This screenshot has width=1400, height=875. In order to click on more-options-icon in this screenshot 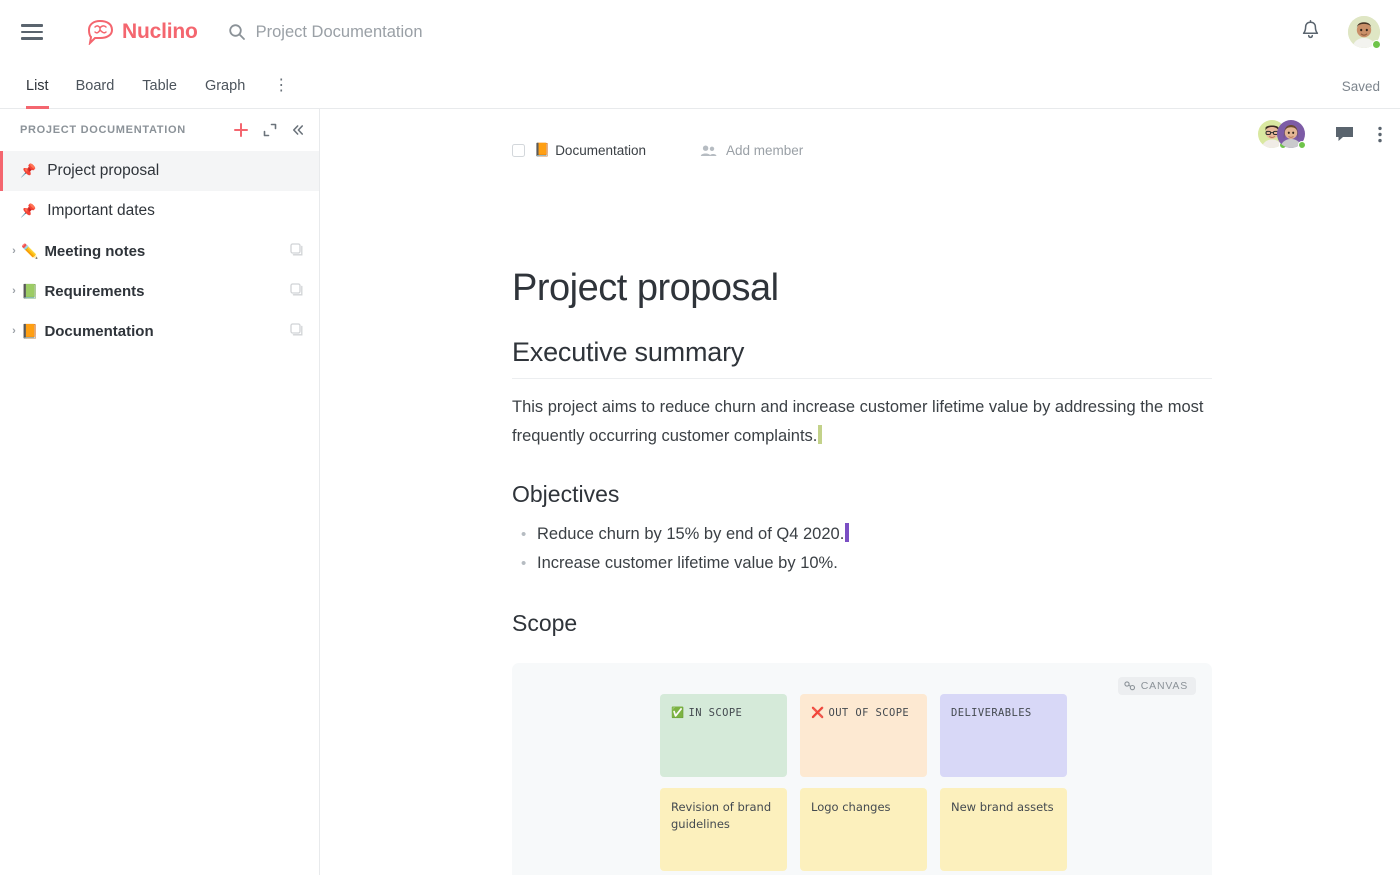, I will do `click(1380, 134)`.